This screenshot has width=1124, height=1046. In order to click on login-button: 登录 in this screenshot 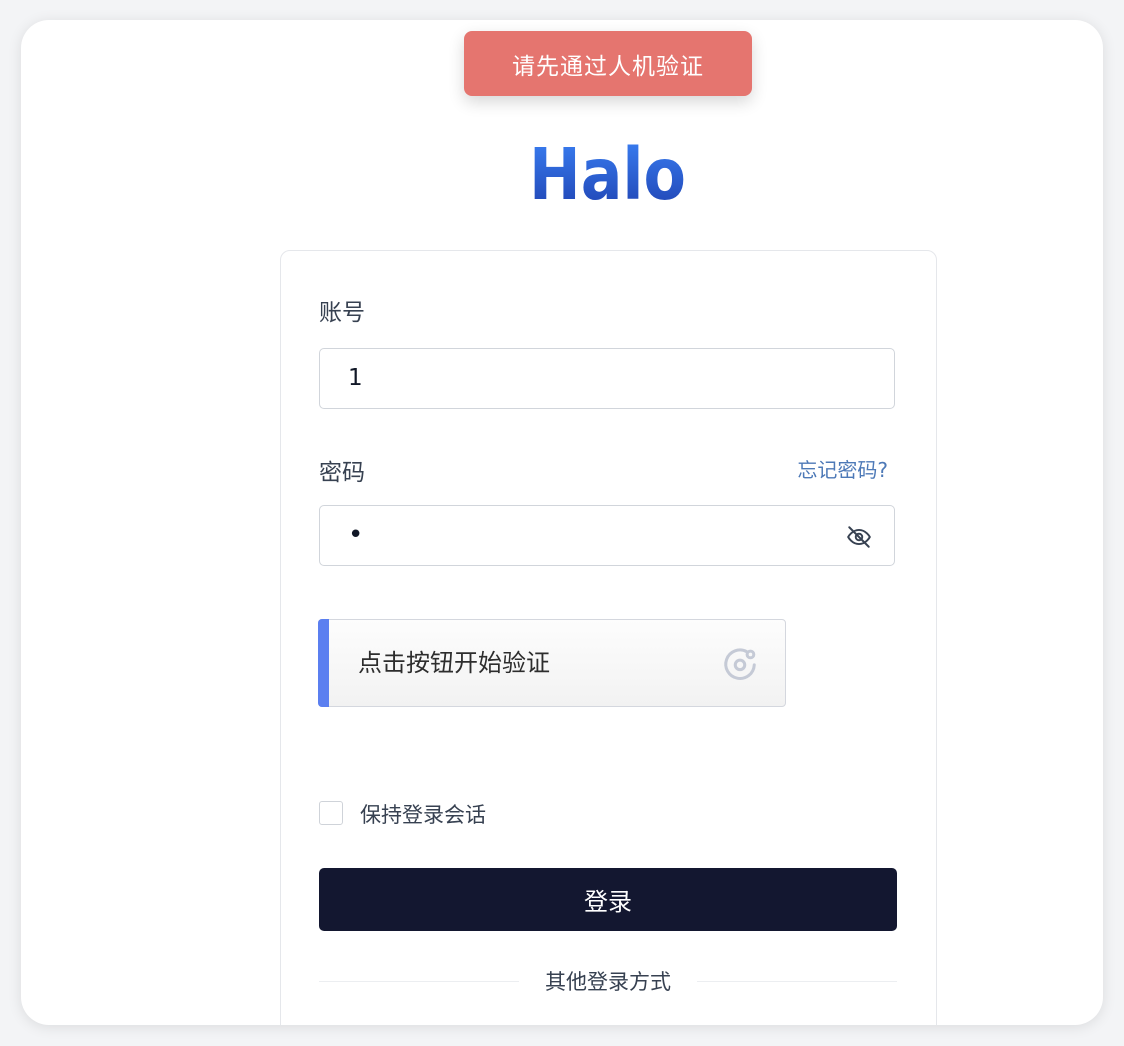, I will do `click(608, 899)`.